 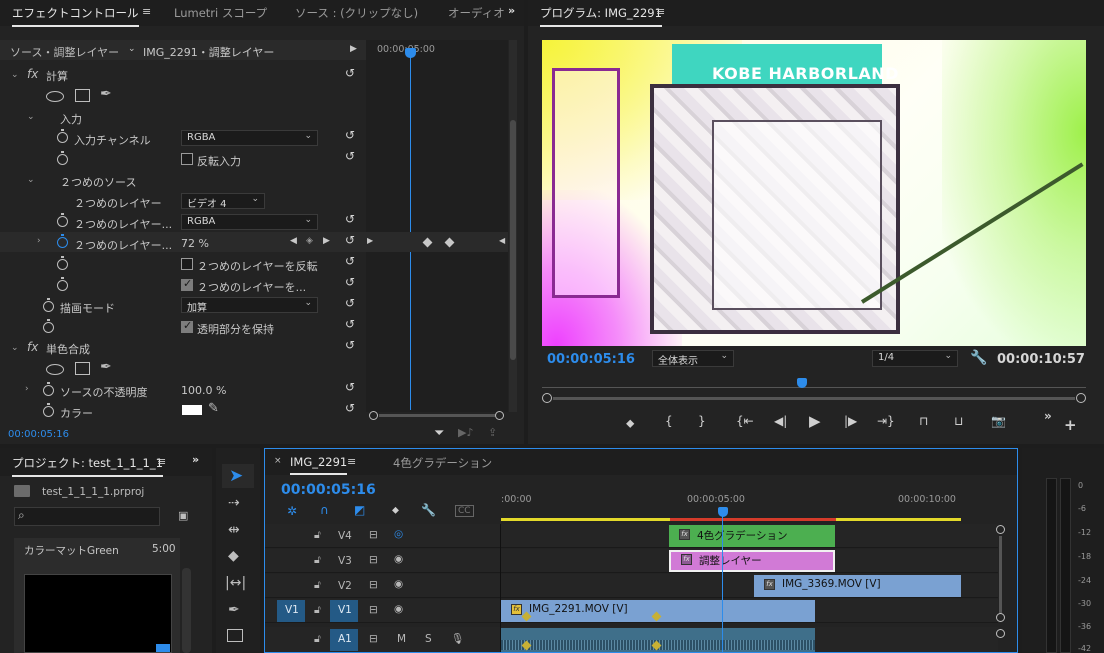 I want to click on preserve-transparency-stopwatch-icon, so click(x=48, y=326).